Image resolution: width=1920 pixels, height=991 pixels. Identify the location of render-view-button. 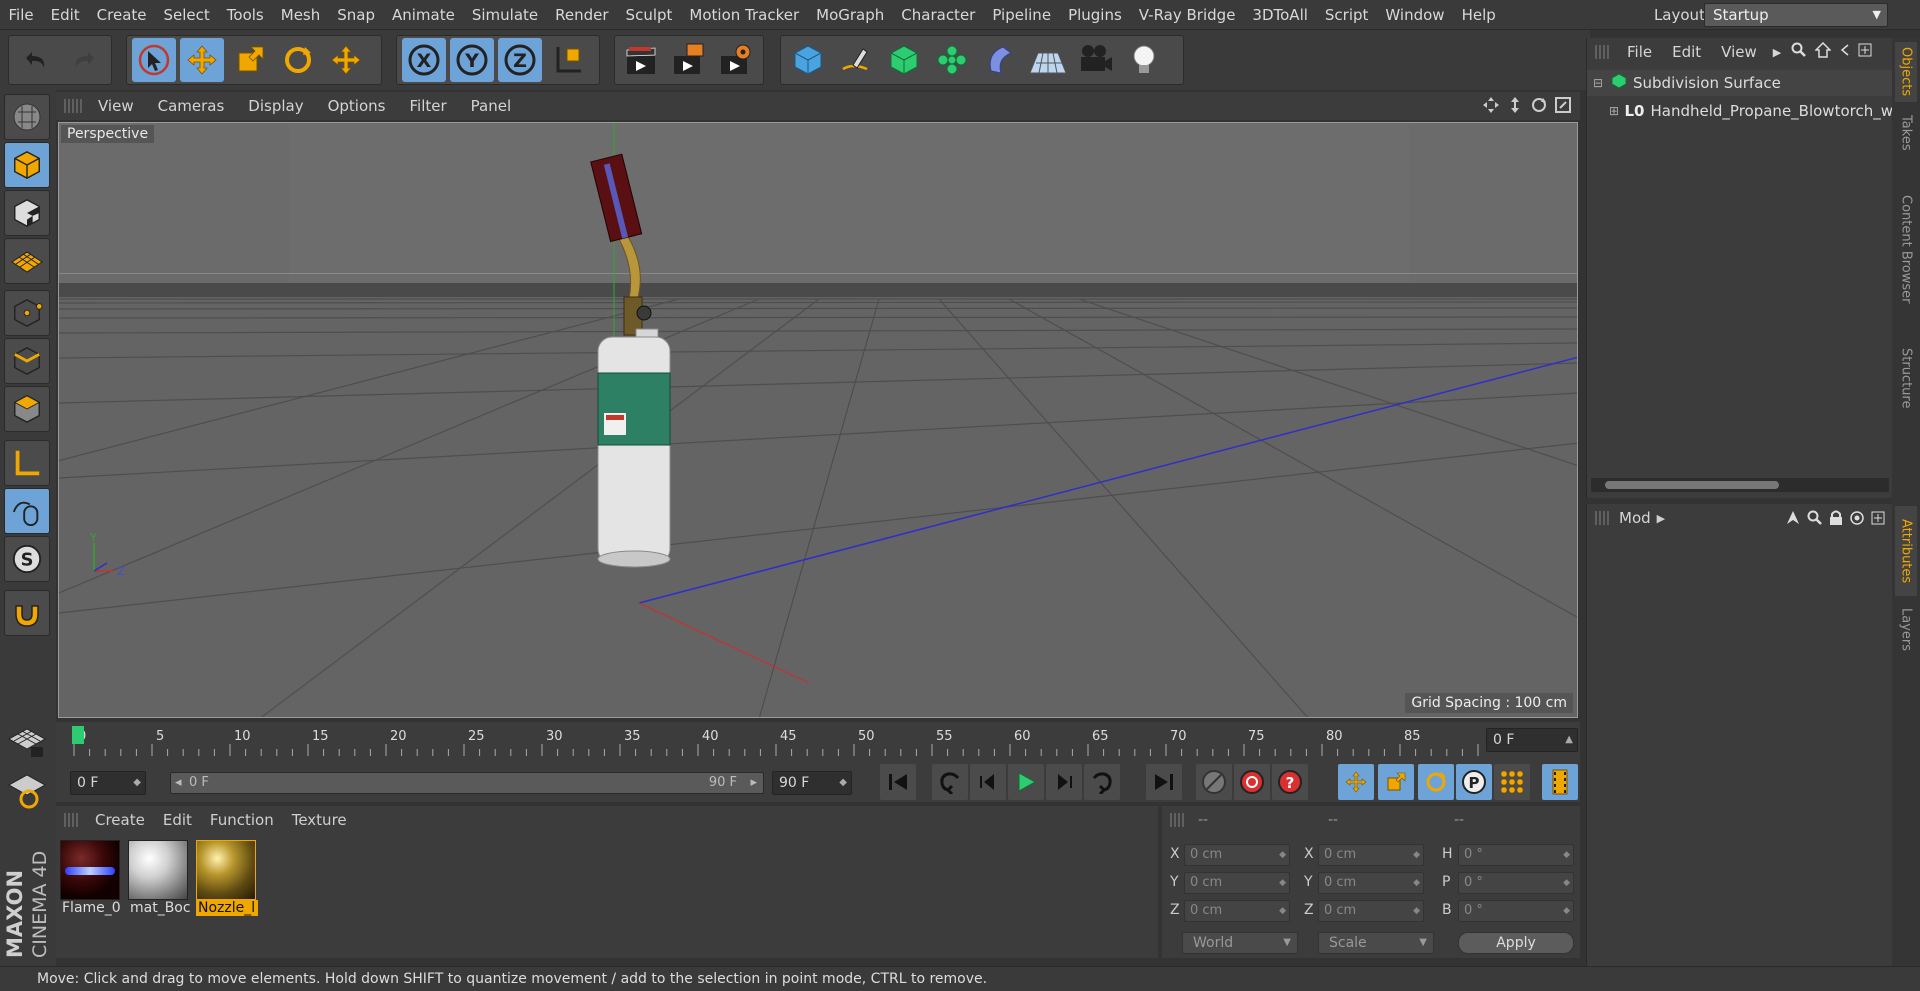
(641, 60).